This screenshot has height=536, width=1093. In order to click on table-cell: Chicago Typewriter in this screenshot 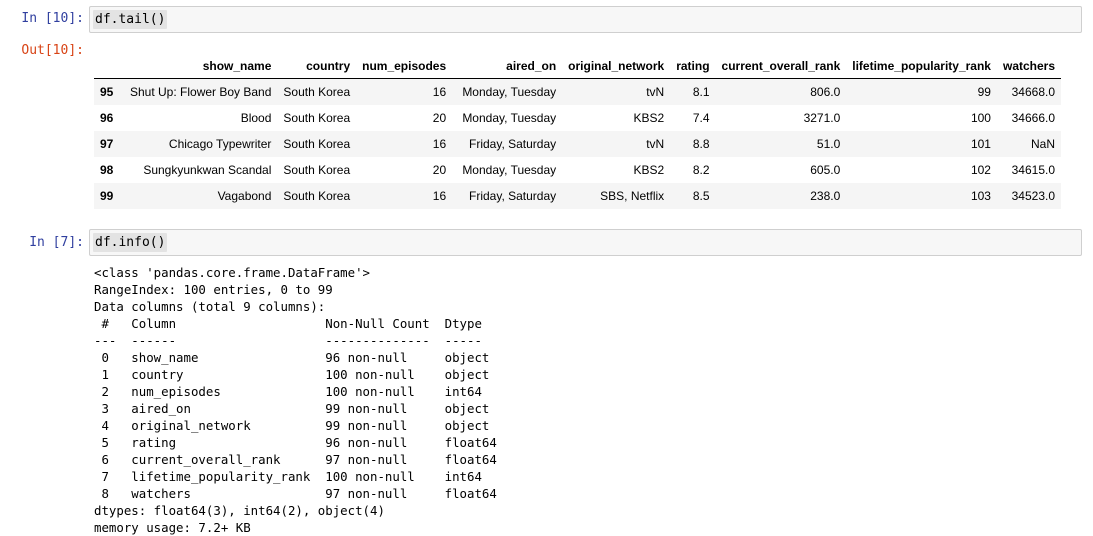, I will do `click(220, 144)`.